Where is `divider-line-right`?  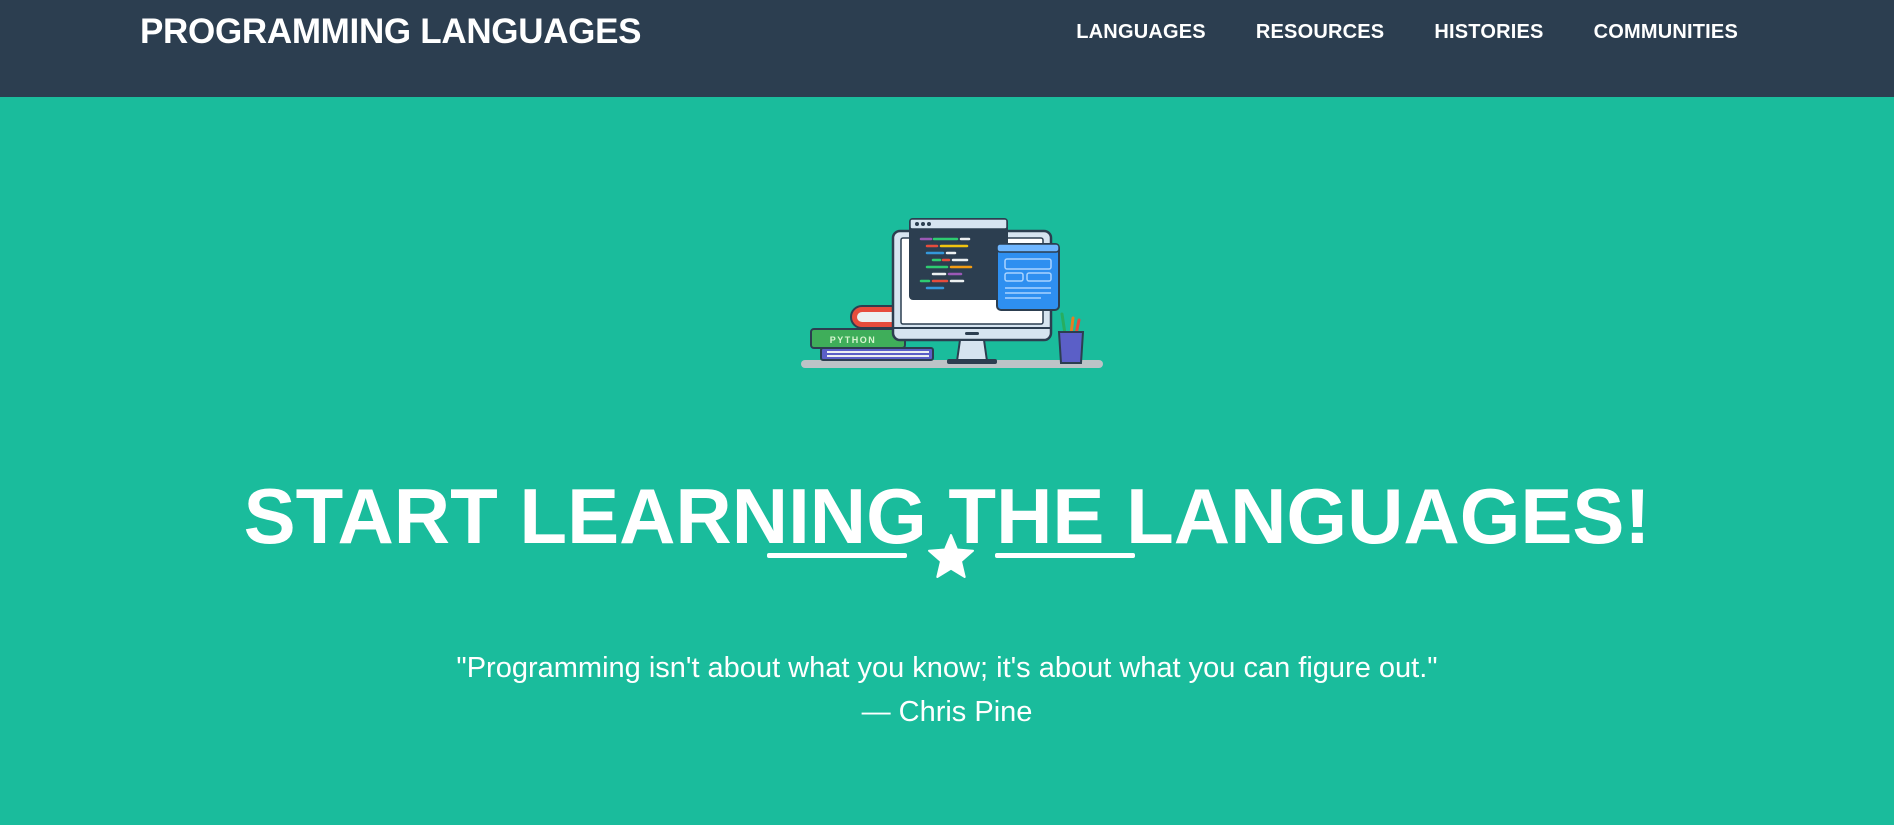 divider-line-right is located at coordinates (1065, 555).